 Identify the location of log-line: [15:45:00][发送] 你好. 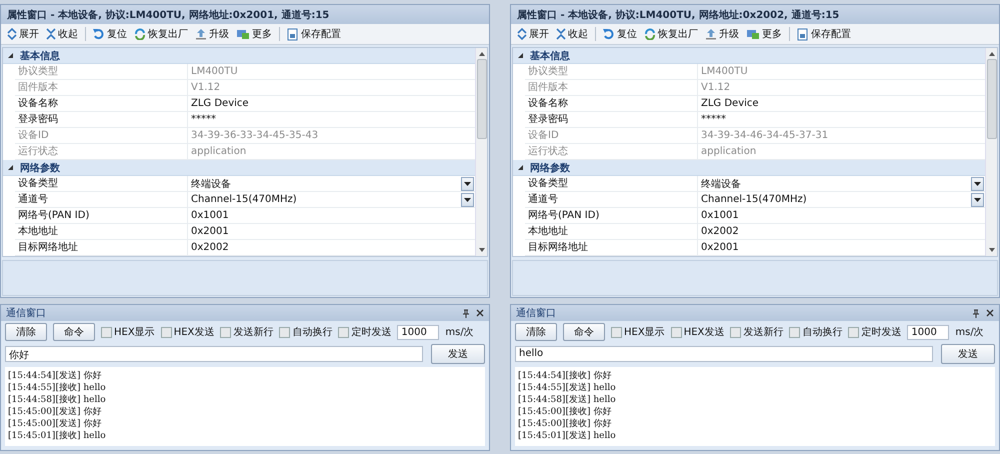
(55, 412).